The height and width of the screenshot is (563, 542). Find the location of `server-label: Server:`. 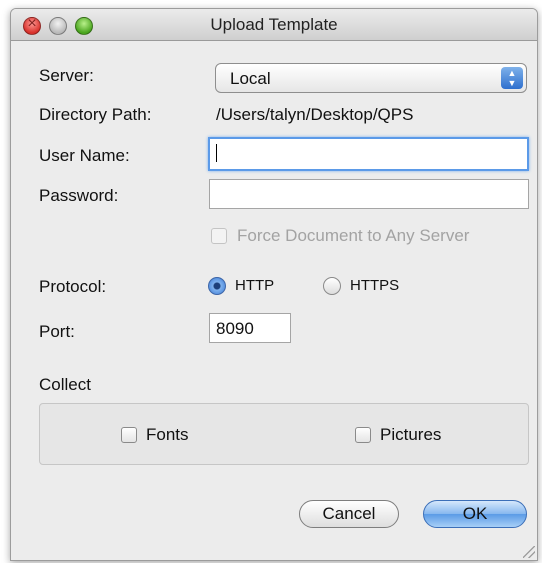

server-label: Server: is located at coordinates (66, 75).